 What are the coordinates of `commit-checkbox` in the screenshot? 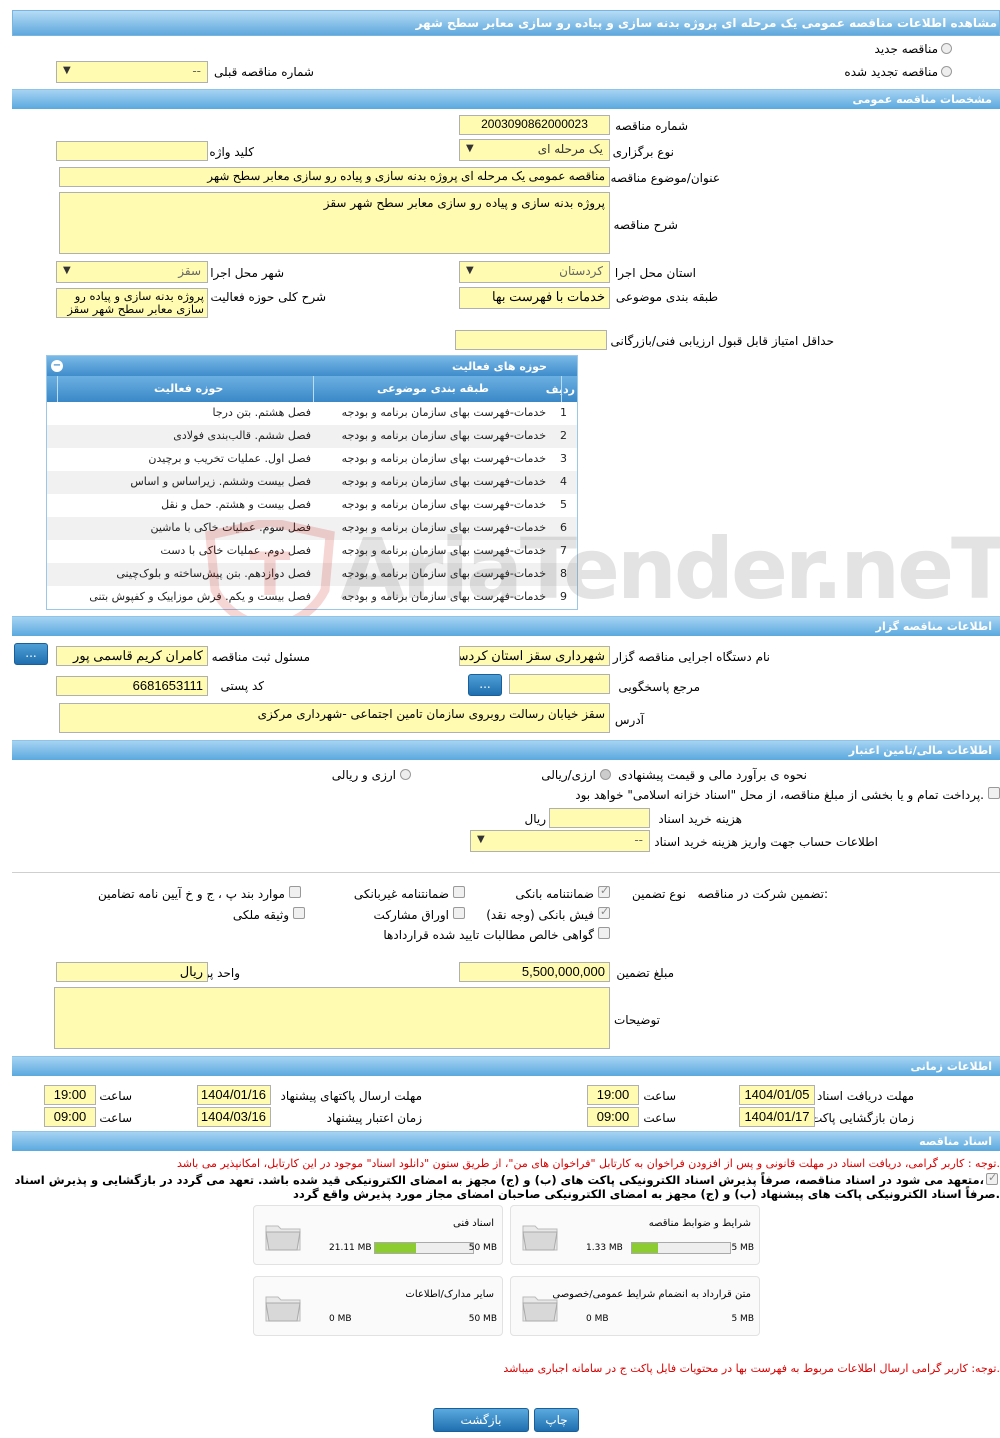 It's located at (992, 1178).